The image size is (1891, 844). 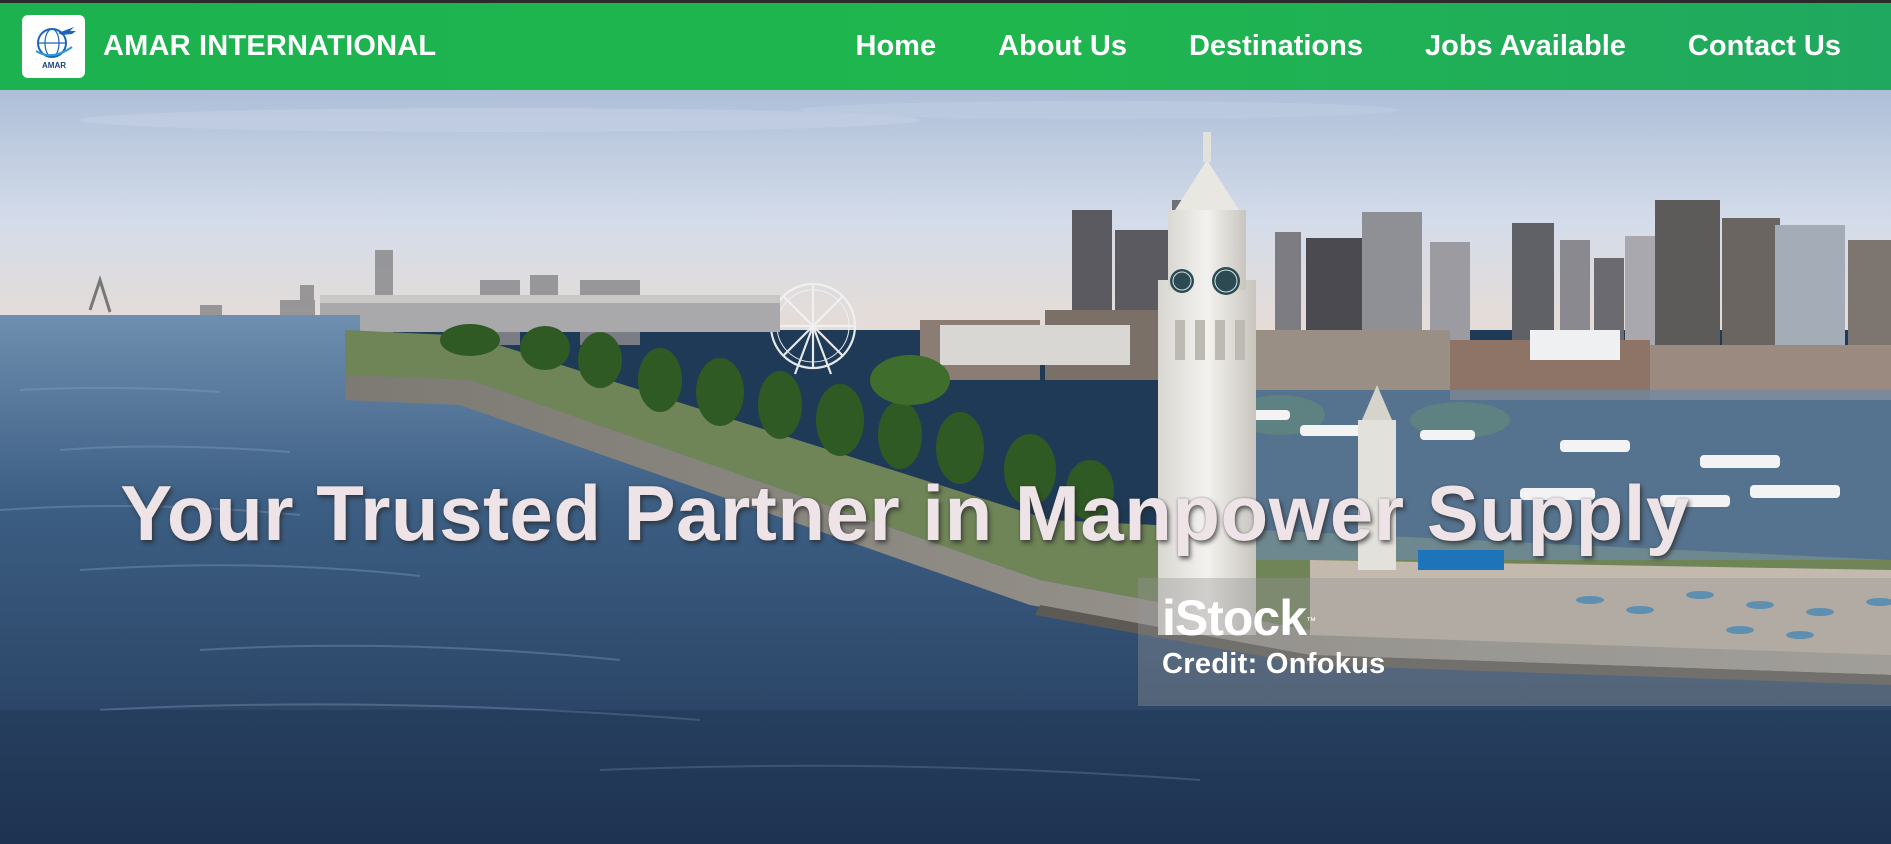 I want to click on nav-jobs-available-link: Jobs Available, so click(x=1525, y=46).